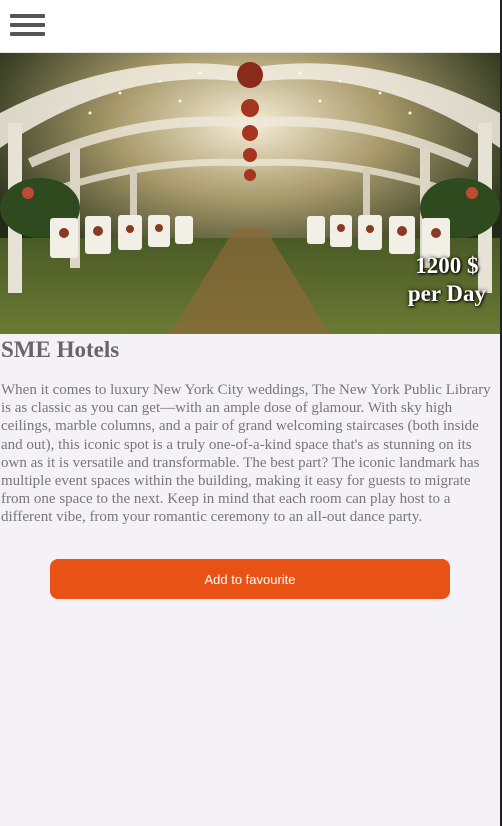 Image resolution: width=502 pixels, height=826 pixels. I want to click on hamburger-menu-icon, so click(28, 25).